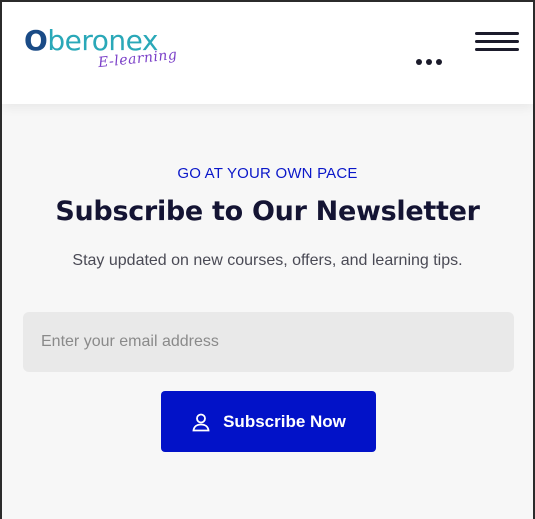 This screenshot has width=535, height=519. What do you see at coordinates (268, 342) in the screenshot?
I see `email-input` at bounding box center [268, 342].